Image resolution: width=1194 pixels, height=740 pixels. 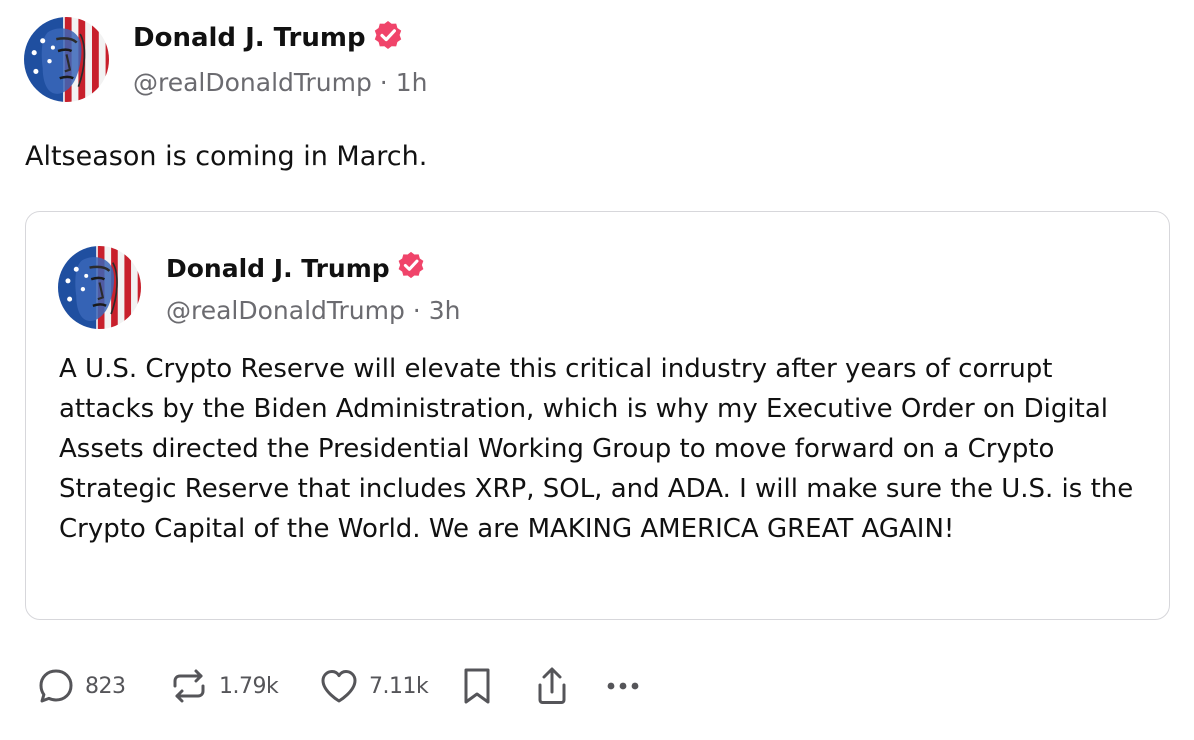 I want to click on author-handle: @realDonaldTrump, so click(x=252, y=82).